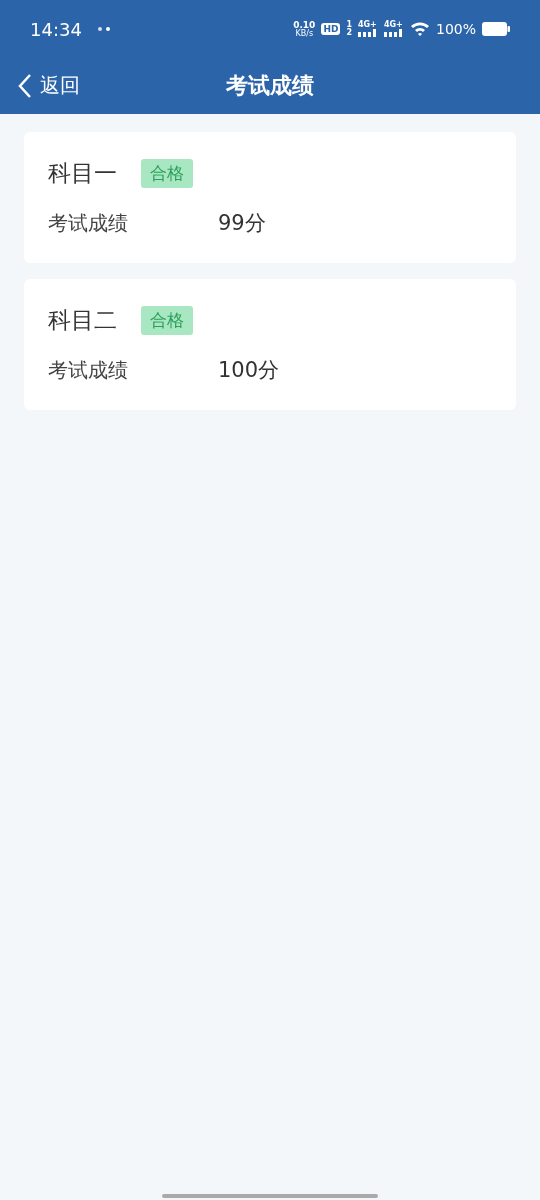 The height and width of the screenshot is (1200, 540). I want to click on wifi-icon, so click(419, 29).